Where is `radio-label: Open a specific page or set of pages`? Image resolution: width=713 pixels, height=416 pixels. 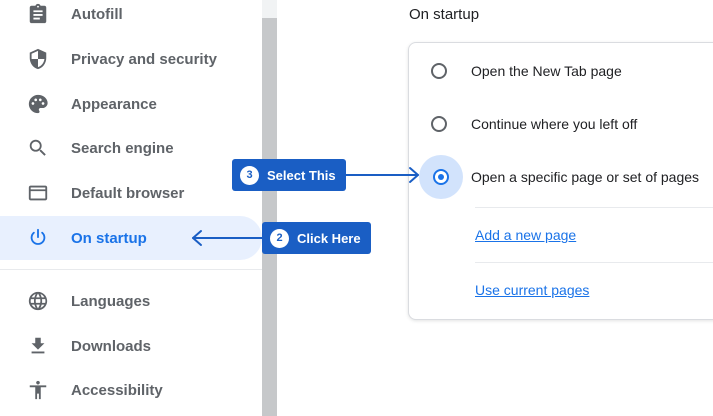 radio-label: Open a specific page or set of pages is located at coordinates (585, 177).